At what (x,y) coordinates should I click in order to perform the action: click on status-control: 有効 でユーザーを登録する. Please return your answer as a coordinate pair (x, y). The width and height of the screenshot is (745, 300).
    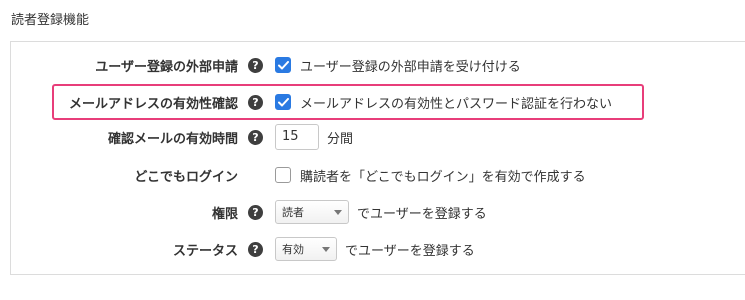
    Looking at the image, I should click on (375, 249).